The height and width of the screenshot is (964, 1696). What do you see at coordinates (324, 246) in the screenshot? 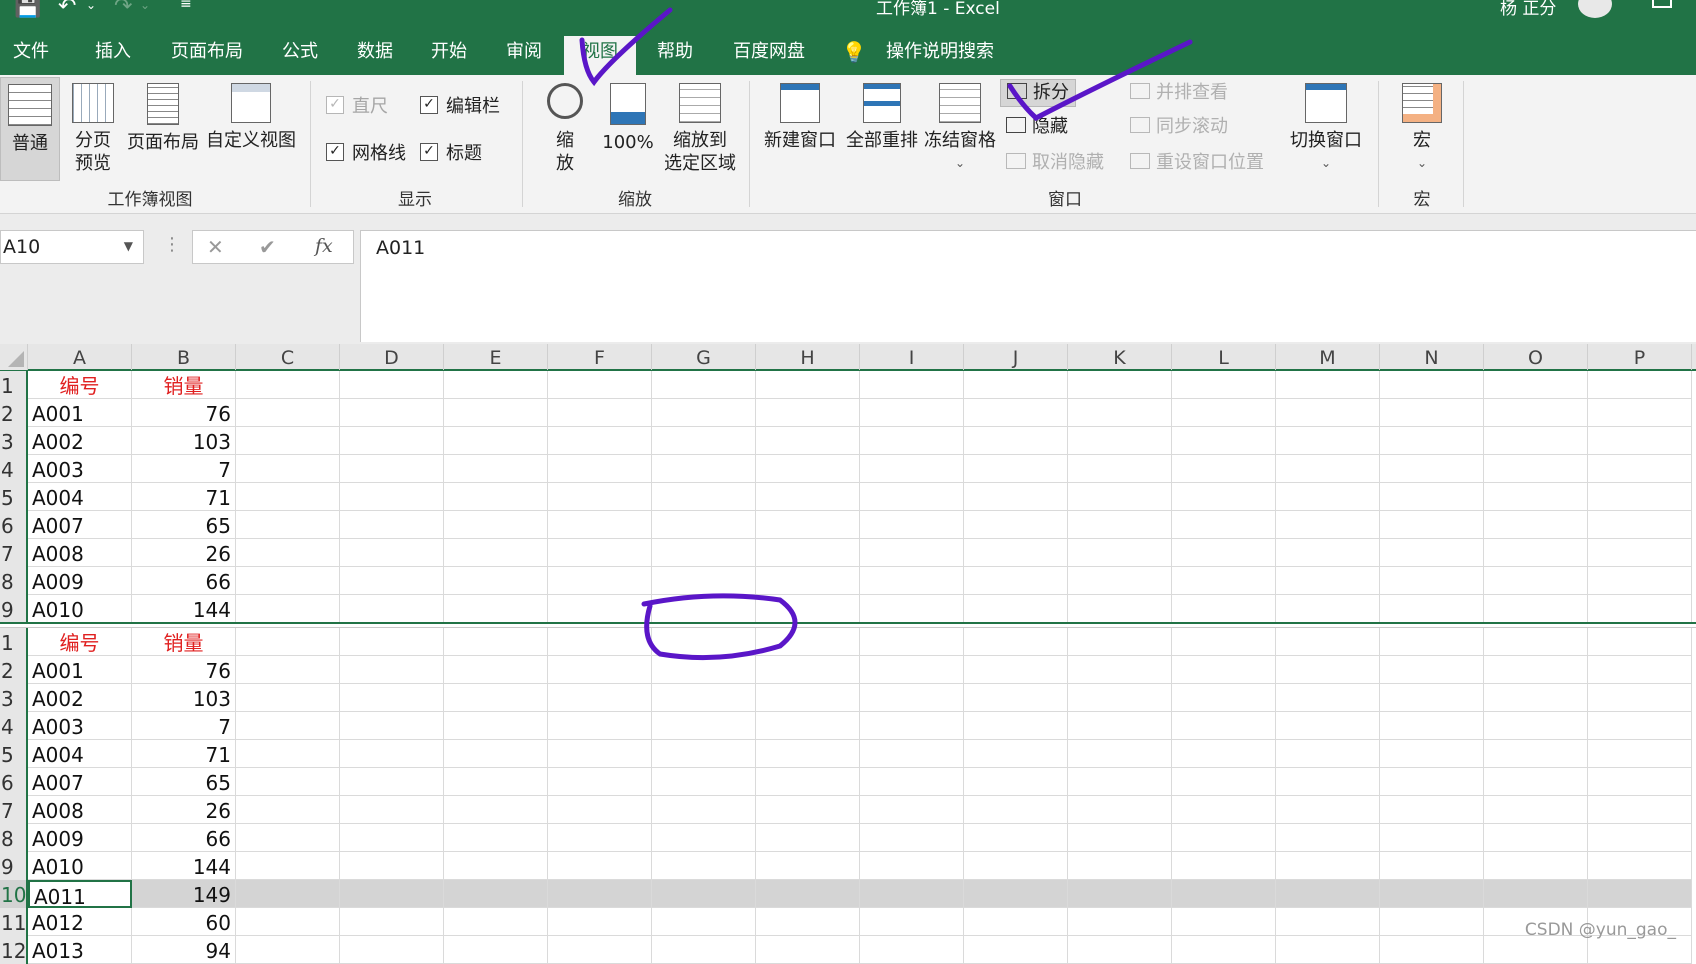
I see `insert-function-icon: fx` at bounding box center [324, 246].